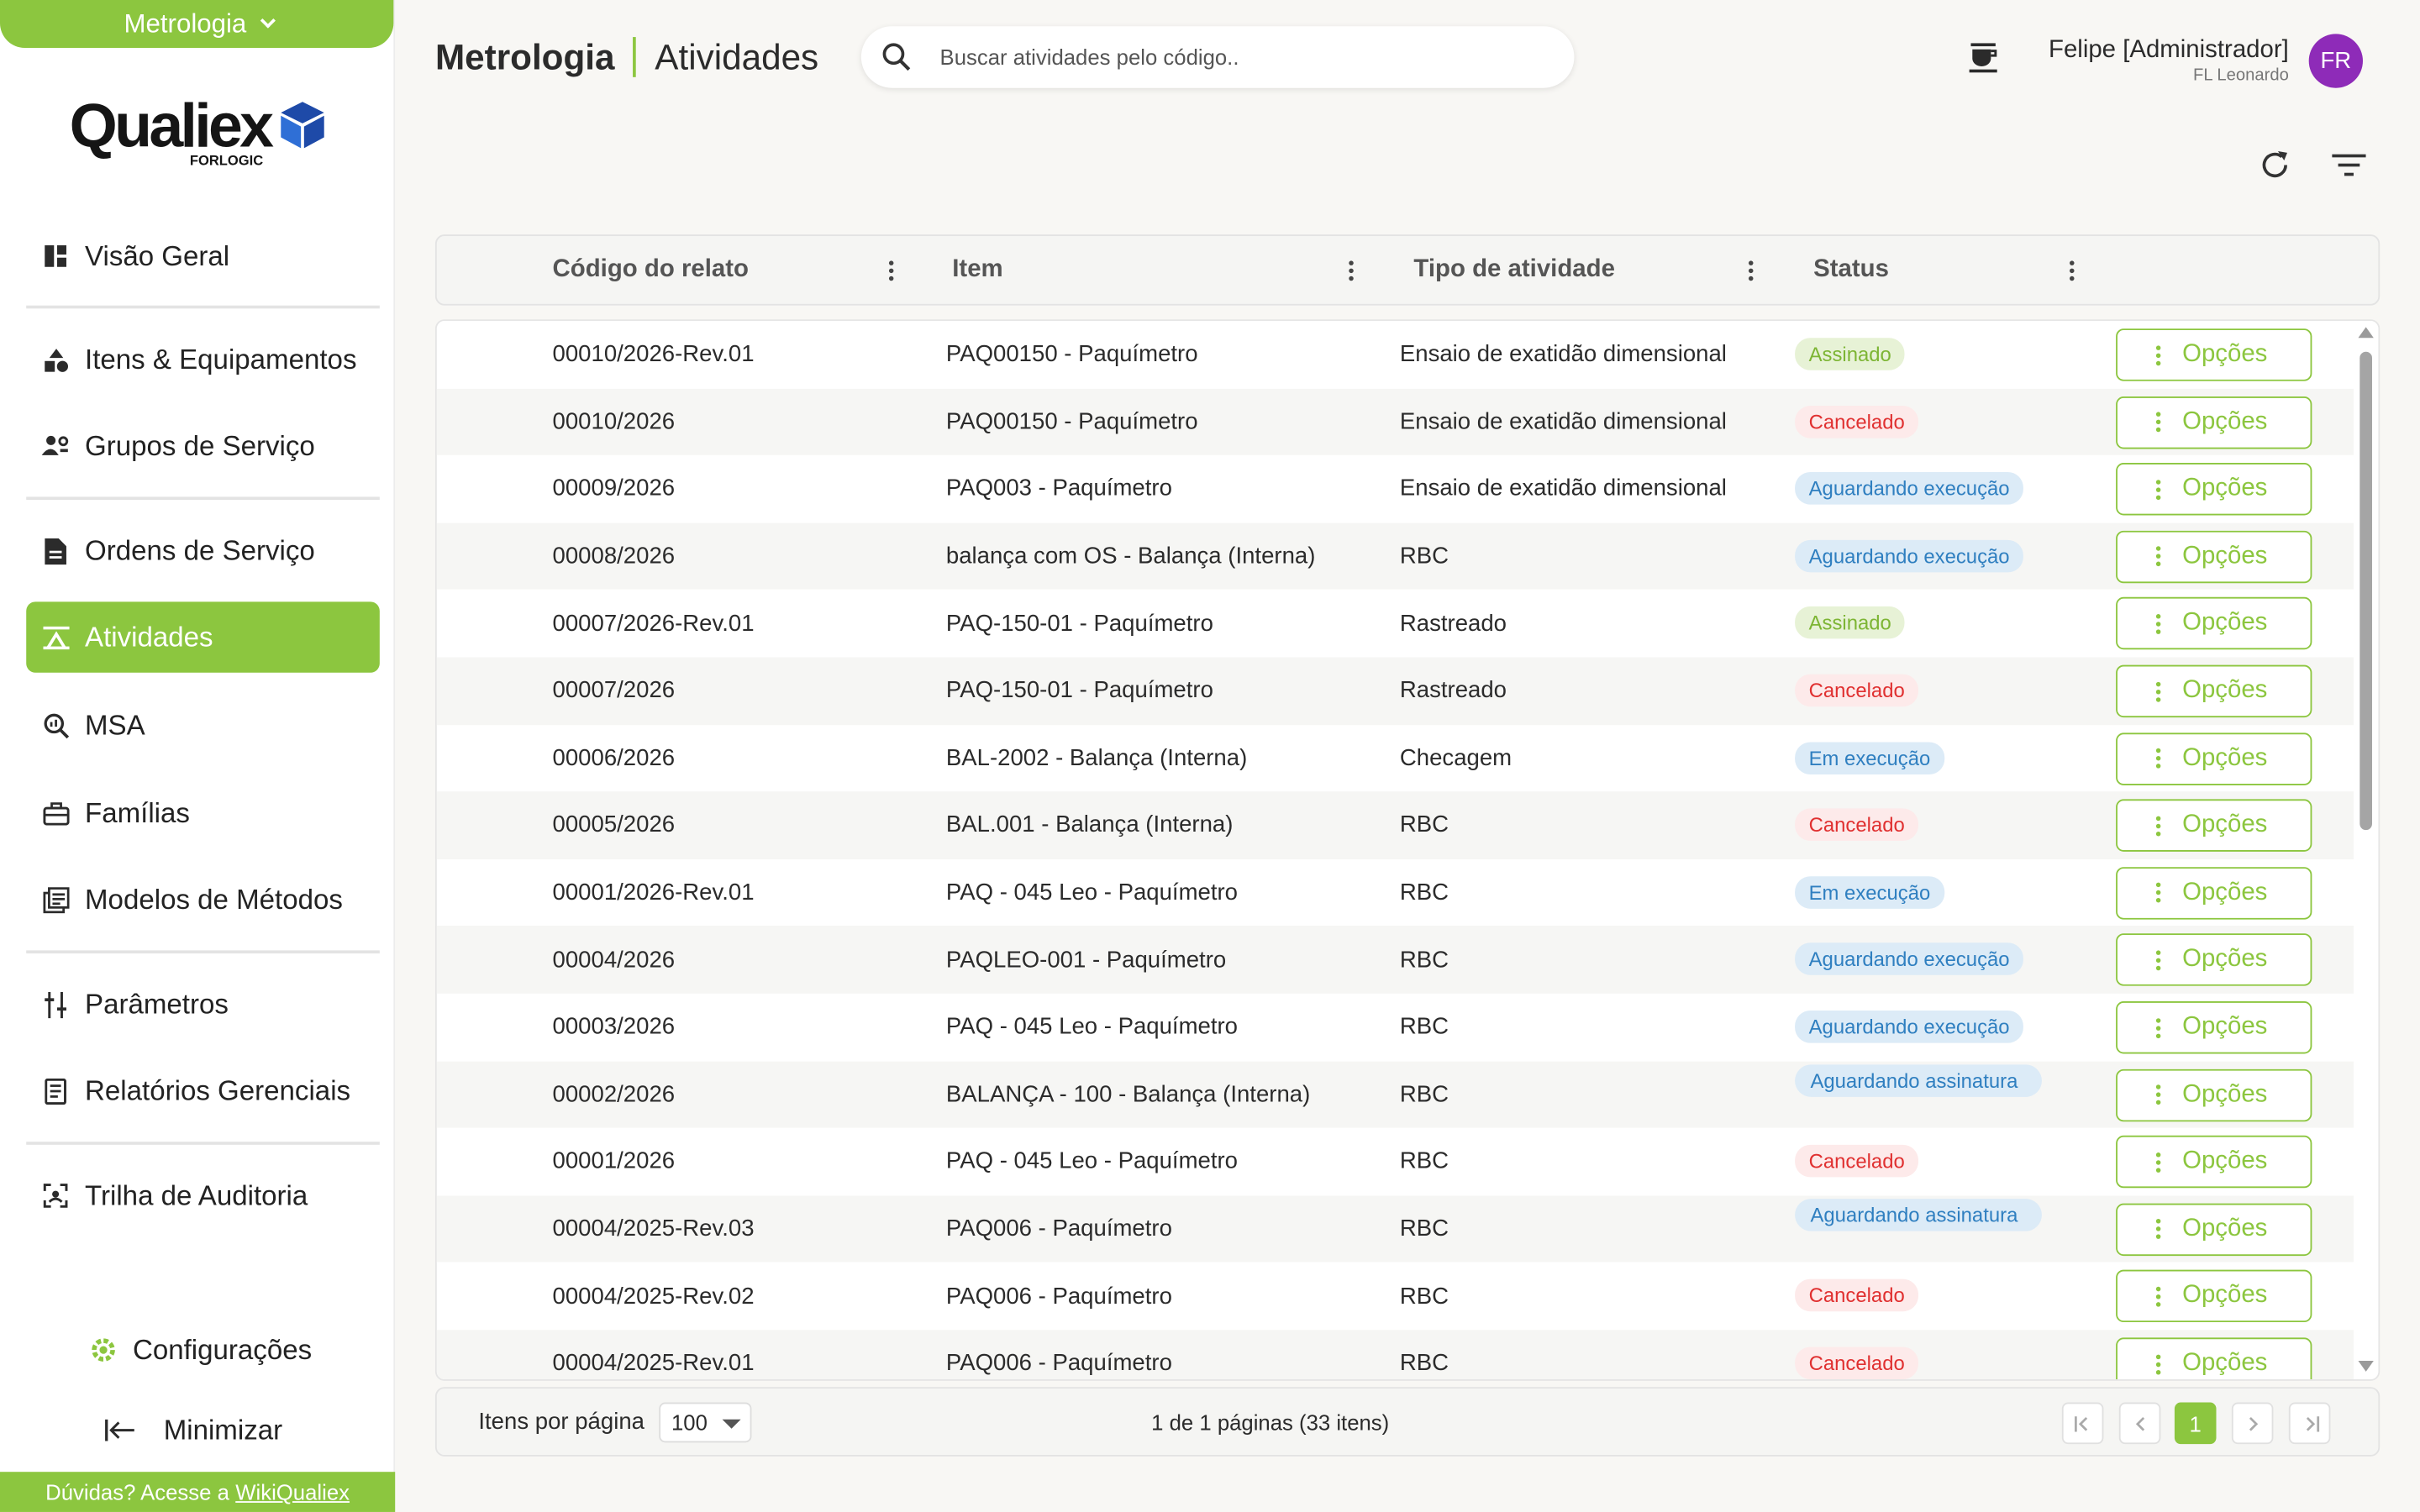 This screenshot has width=2420, height=1512. I want to click on sidebar-item-visao-geral: Visão Geral, so click(203, 256).